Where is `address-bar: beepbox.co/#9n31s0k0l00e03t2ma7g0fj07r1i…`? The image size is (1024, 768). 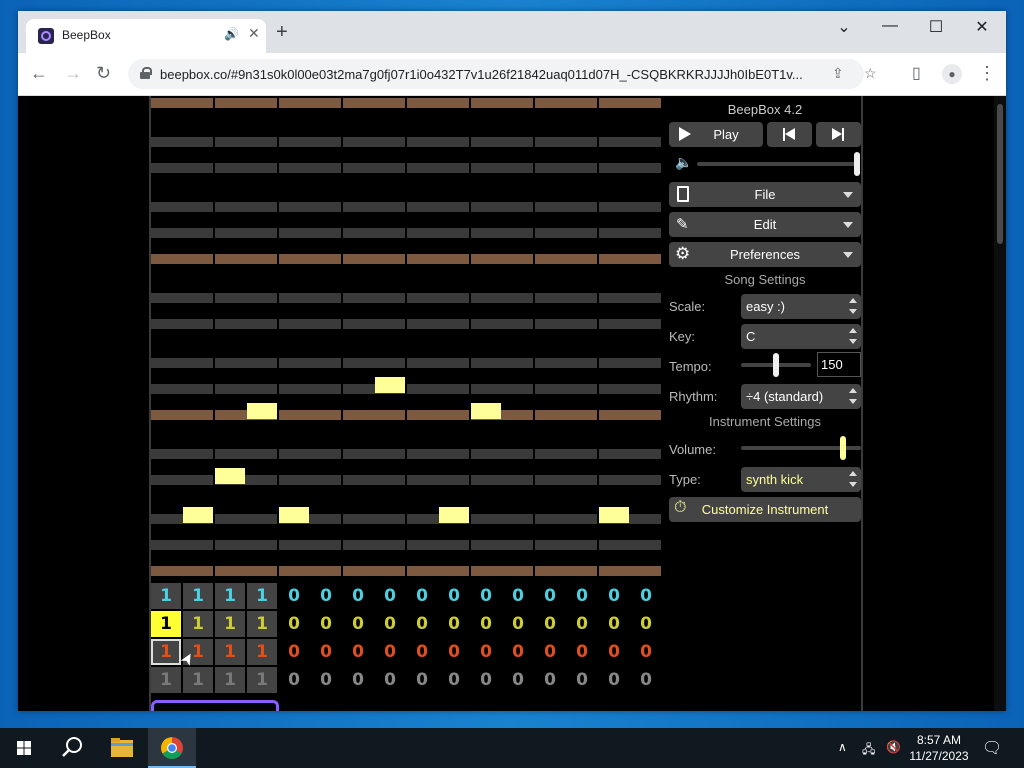 address-bar: beepbox.co/#9n31s0k0l00e03t2ma7g0fj07r1i… is located at coordinates (502, 74).